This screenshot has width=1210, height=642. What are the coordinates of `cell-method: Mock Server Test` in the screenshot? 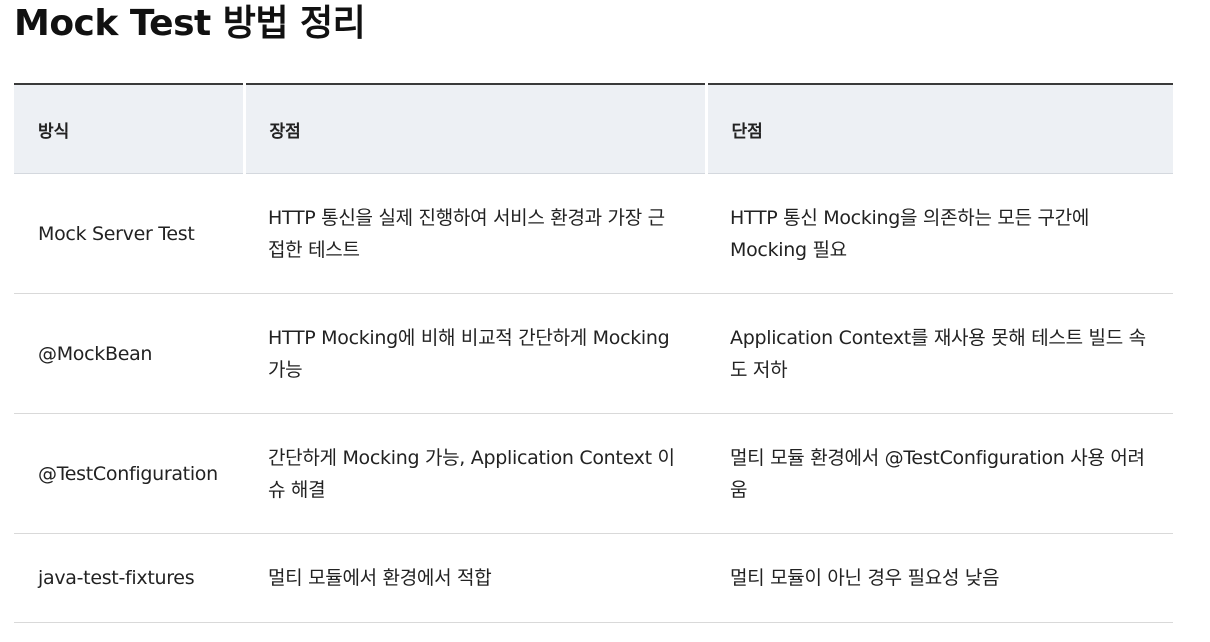 It's located at (129, 233).